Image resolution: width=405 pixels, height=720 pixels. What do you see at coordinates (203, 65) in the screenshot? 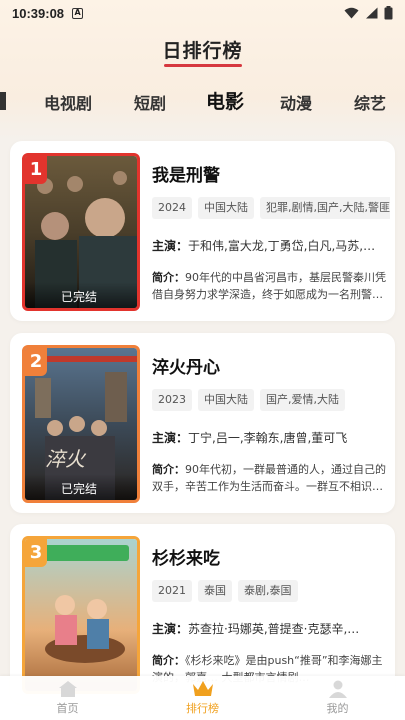
I see `title-underline` at bounding box center [203, 65].